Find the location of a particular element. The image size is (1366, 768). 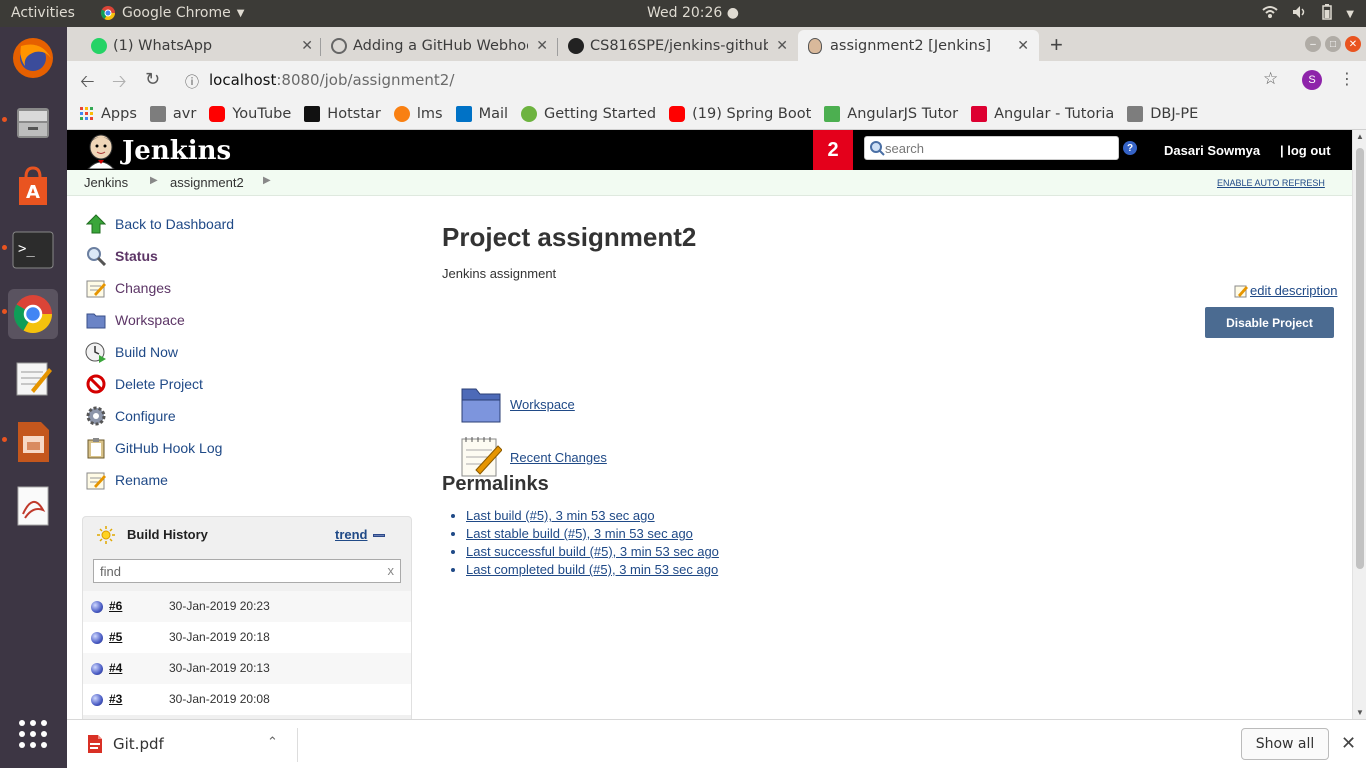

task-status: Status is located at coordinates (121, 256).